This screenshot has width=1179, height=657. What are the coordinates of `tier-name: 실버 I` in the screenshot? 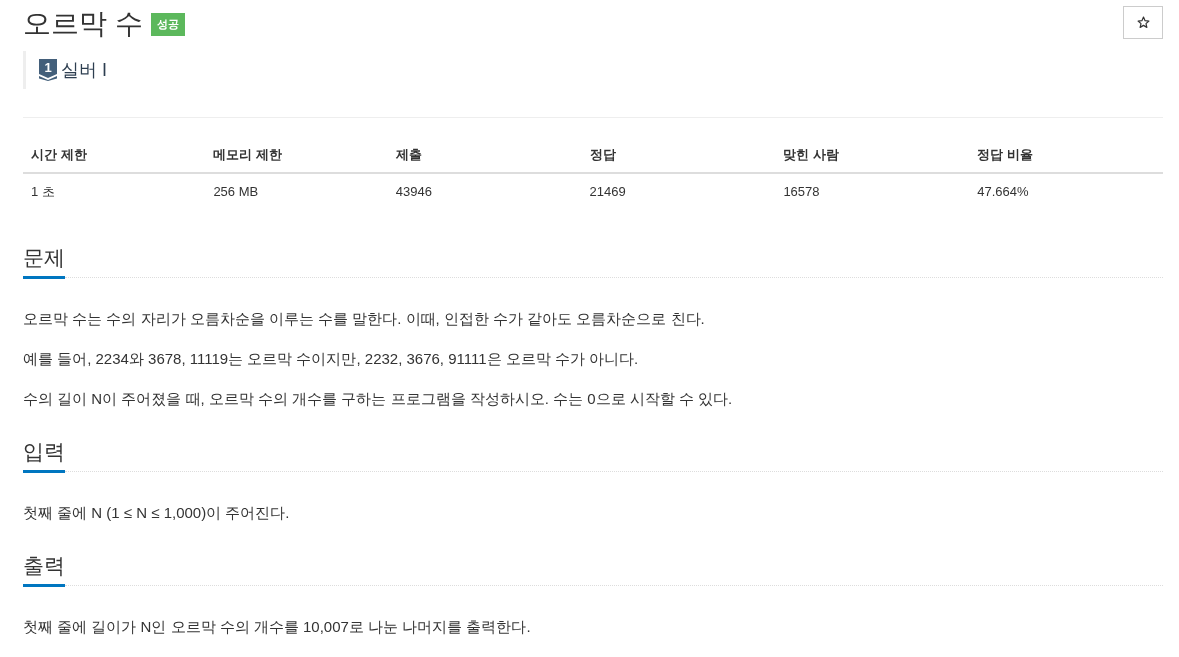 It's located at (84, 70).